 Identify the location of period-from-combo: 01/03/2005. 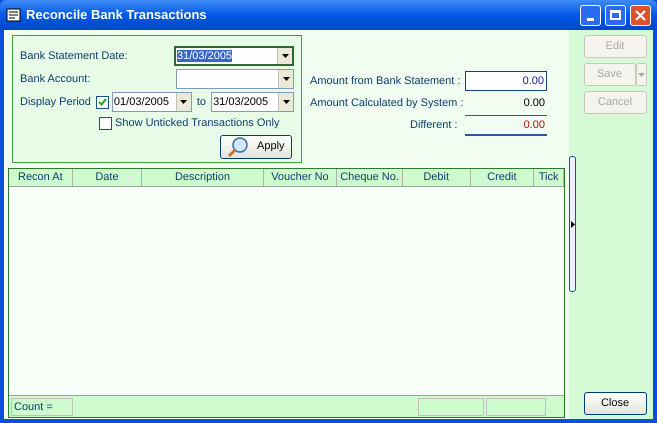
(152, 102).